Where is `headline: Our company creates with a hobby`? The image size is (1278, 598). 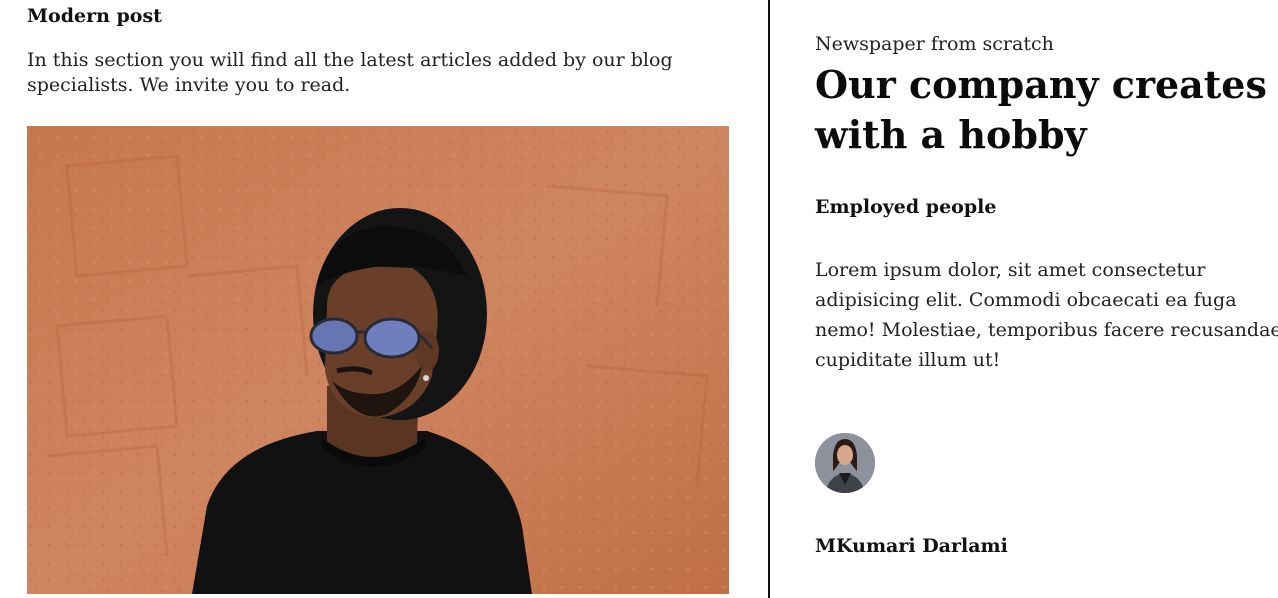
headline: Our company creates with a hobby is located at coordinates (1041, 109).